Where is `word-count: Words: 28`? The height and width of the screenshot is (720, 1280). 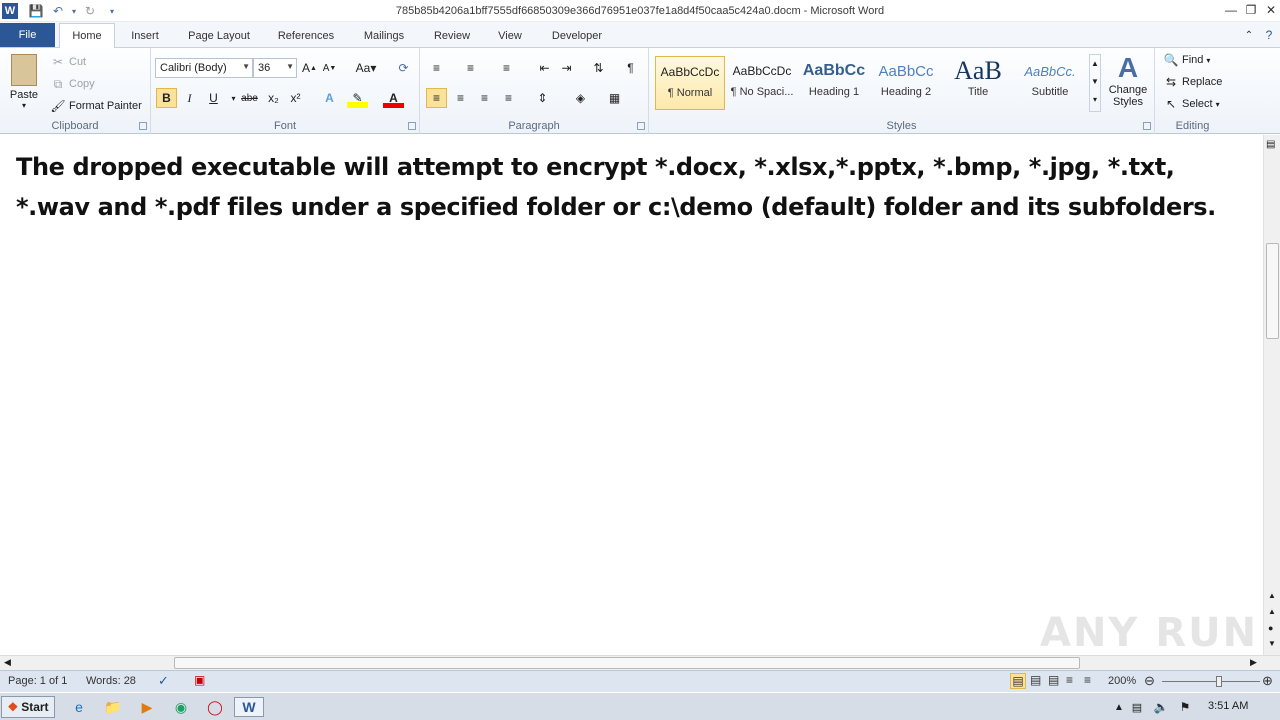 word-count: Words: 28 is located at coordinates (111, 681).